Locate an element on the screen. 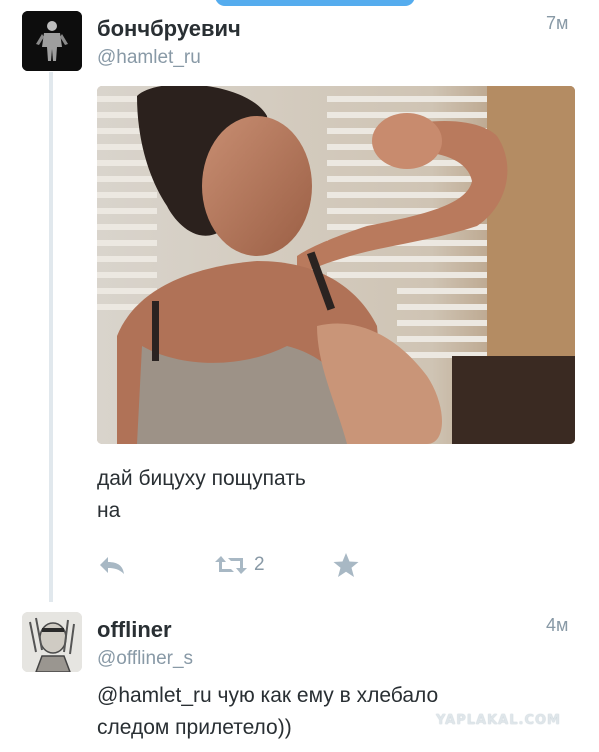  tweet-actions: 2 is located at coordinates (246, 565).